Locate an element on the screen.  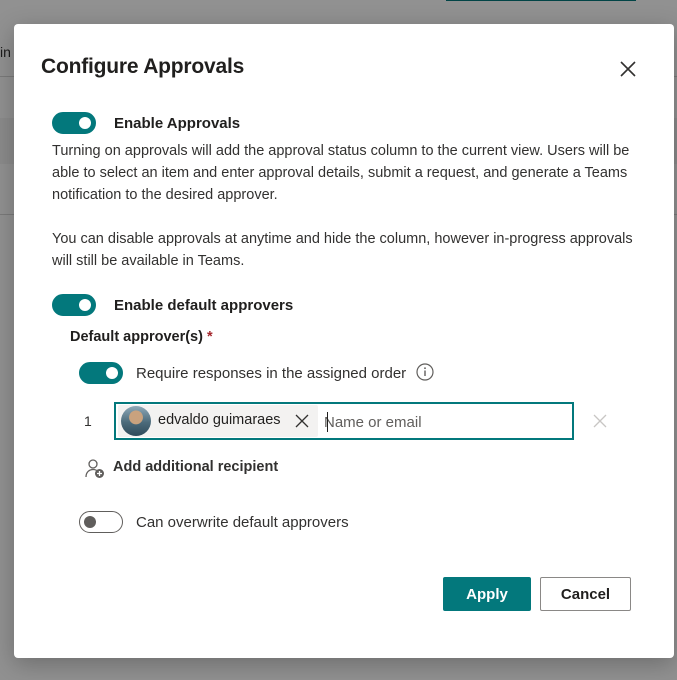
cancel-button: Cancel is located at coordinates (585, 594).